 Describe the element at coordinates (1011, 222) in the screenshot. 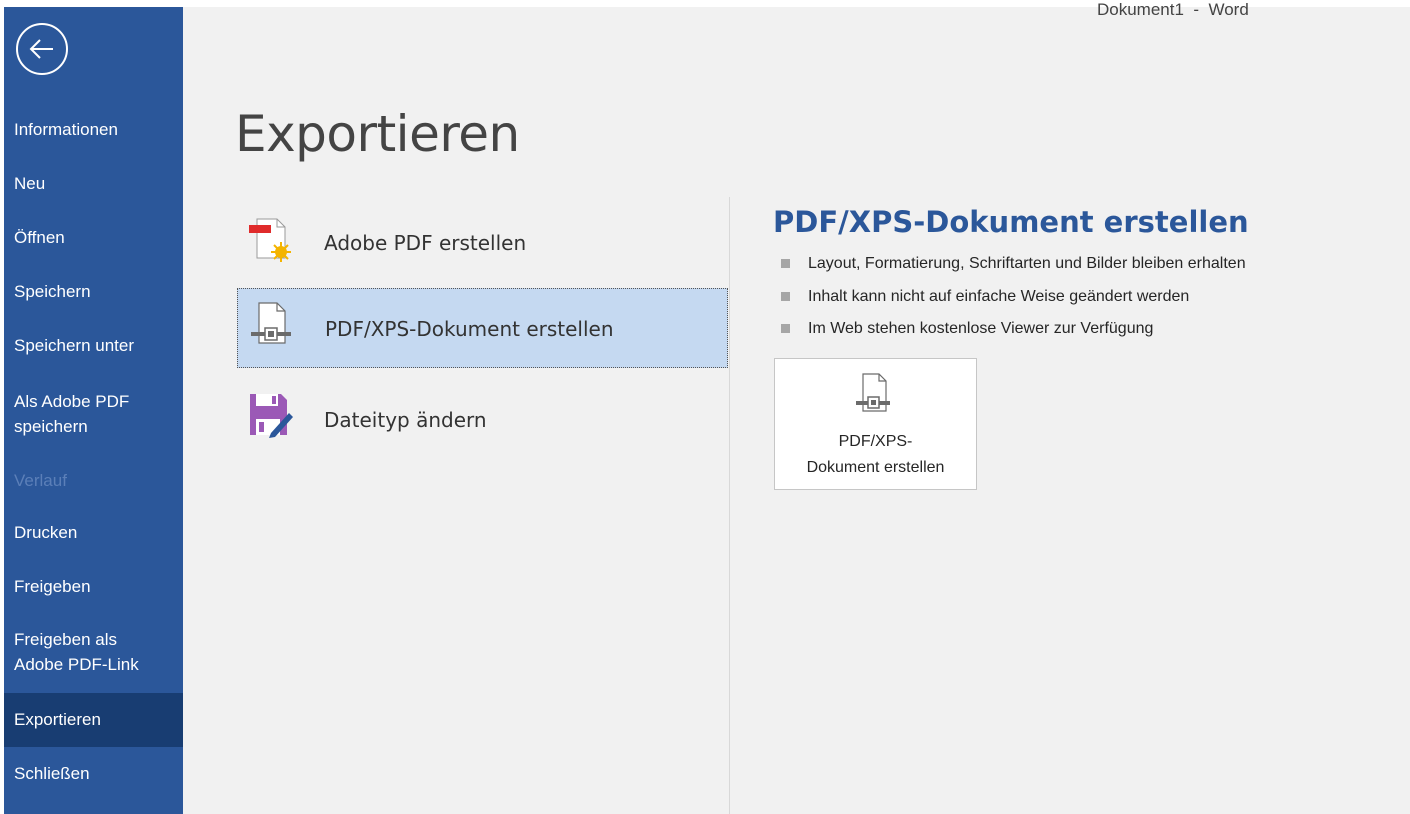

I see `detail-title: PDF/XPS-Dokument erstellen` at that location.